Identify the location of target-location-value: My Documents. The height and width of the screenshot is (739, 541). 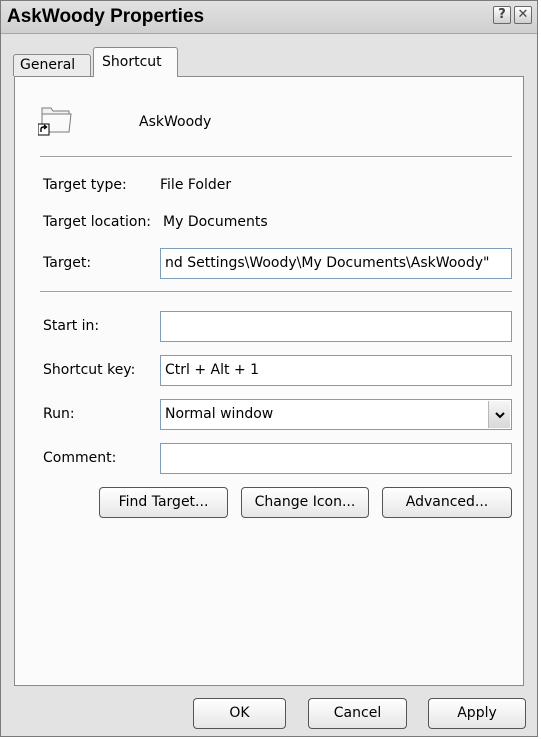
(215, 222).